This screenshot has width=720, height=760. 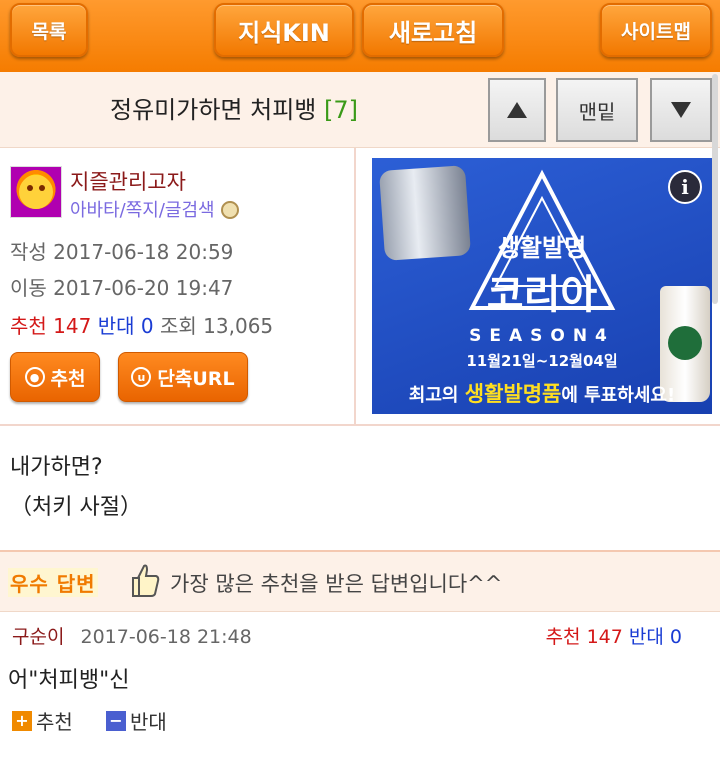 What do you see at coordinates (360, 36) in the screenshot?
I see `top-nav-bar: 목록 지식KIN 새로고침 사이트맵` at bounding box center [360, 36].